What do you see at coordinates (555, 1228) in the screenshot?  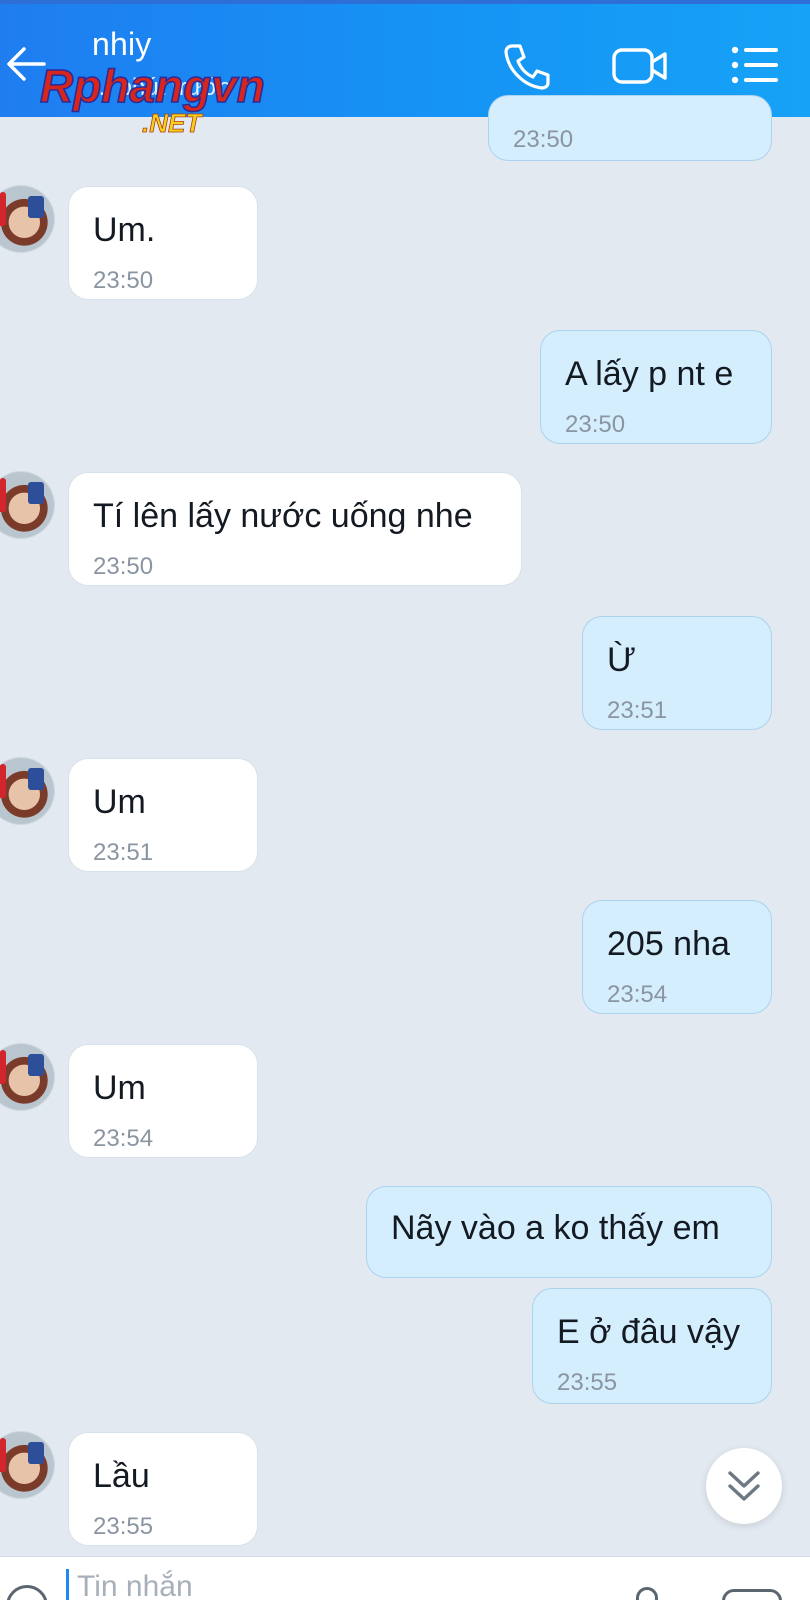 I see `message-text: Nãy vào a ko thấy em` at bounding box center [555, 1228].